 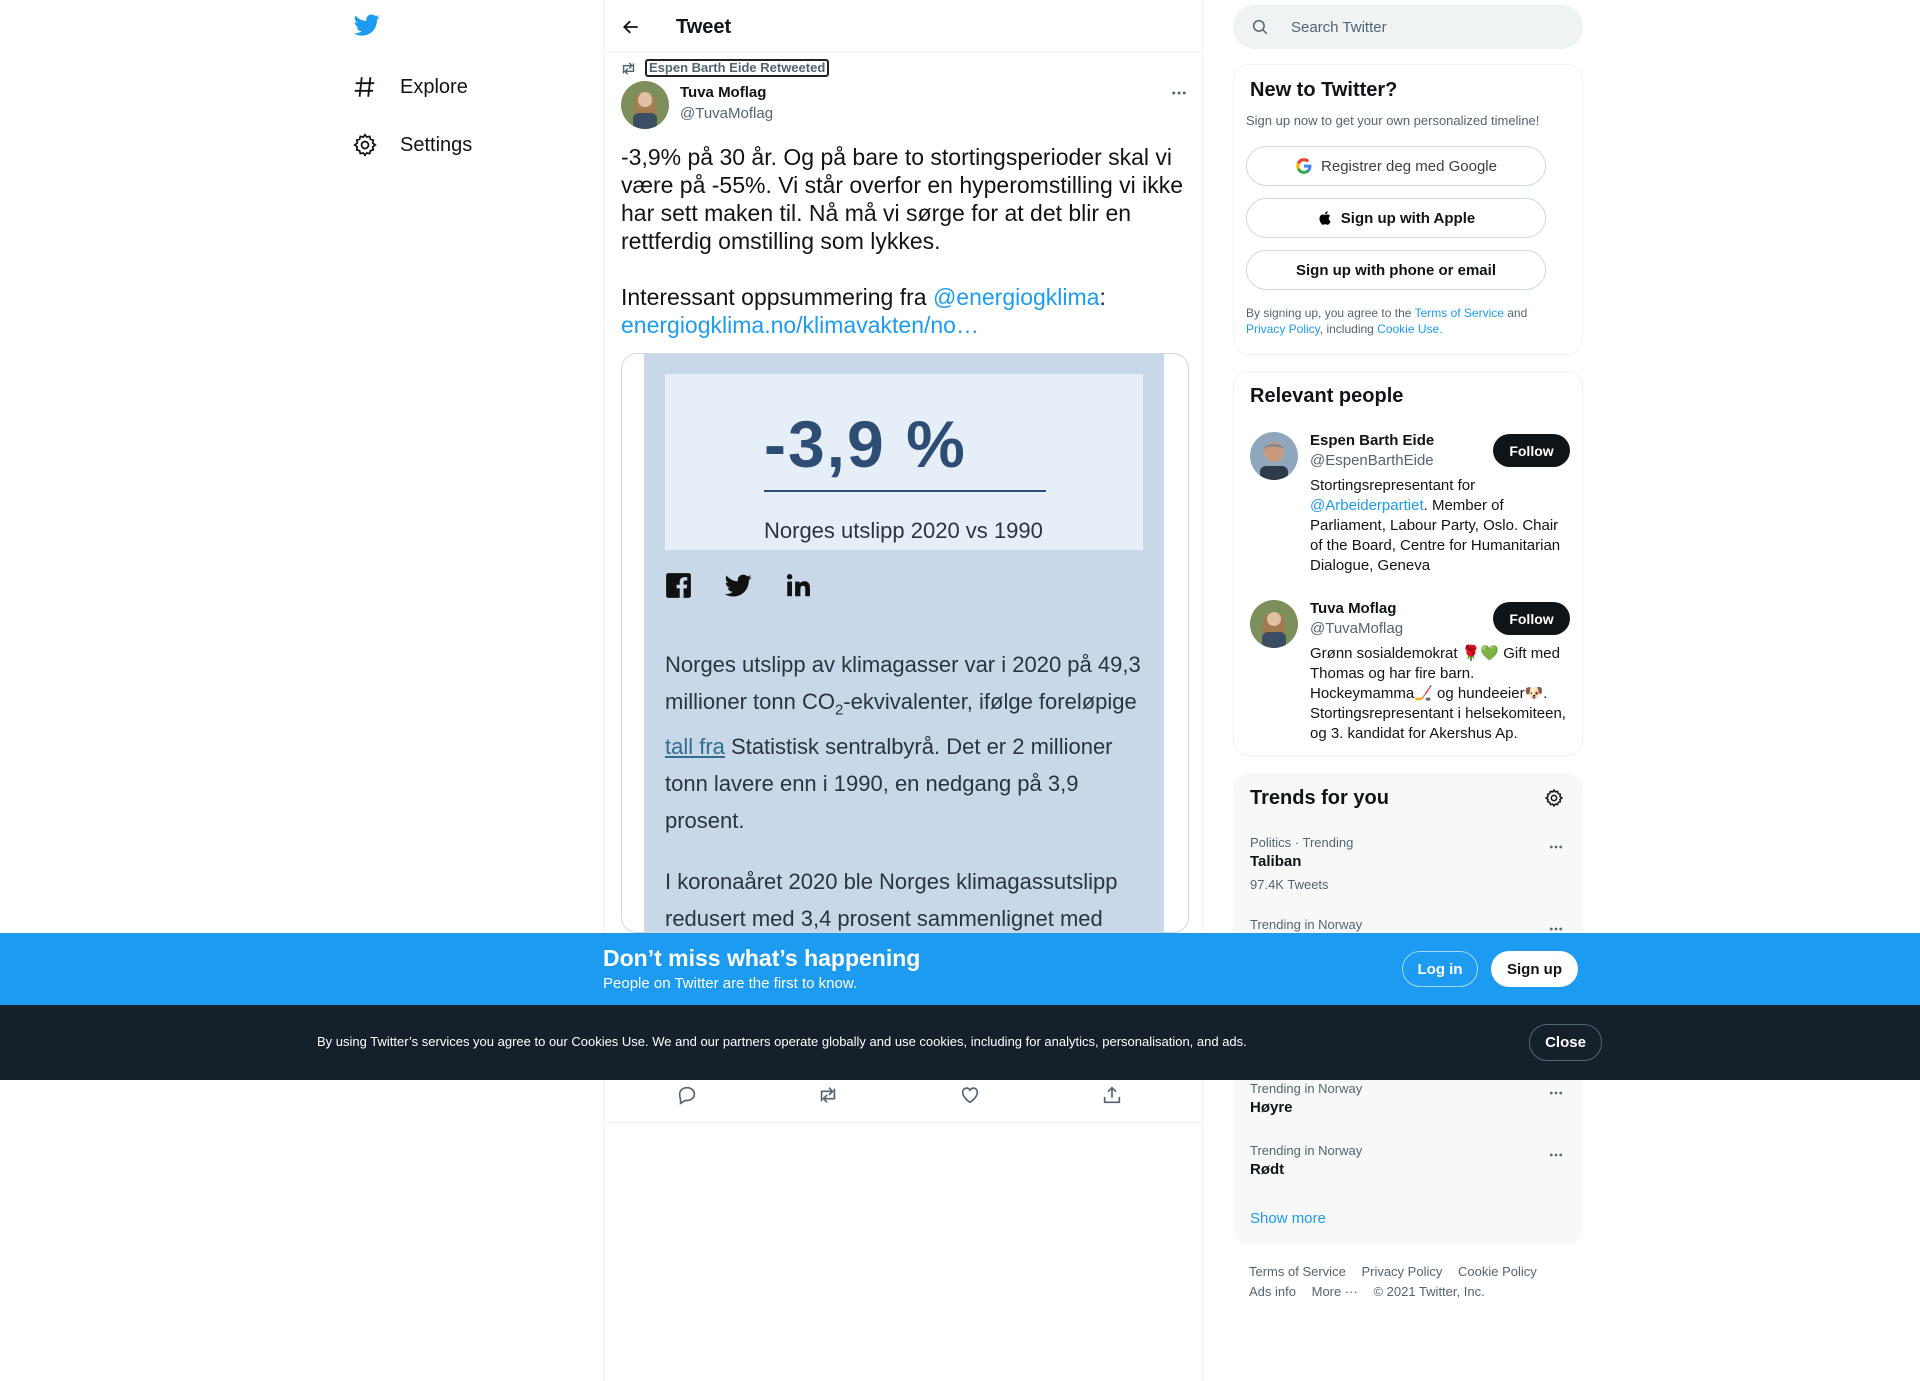 What do you see at coordinates (1335, 1291) in the screenshot?
I see `footer-link: More ···` at bounding box center [1335, 1291].